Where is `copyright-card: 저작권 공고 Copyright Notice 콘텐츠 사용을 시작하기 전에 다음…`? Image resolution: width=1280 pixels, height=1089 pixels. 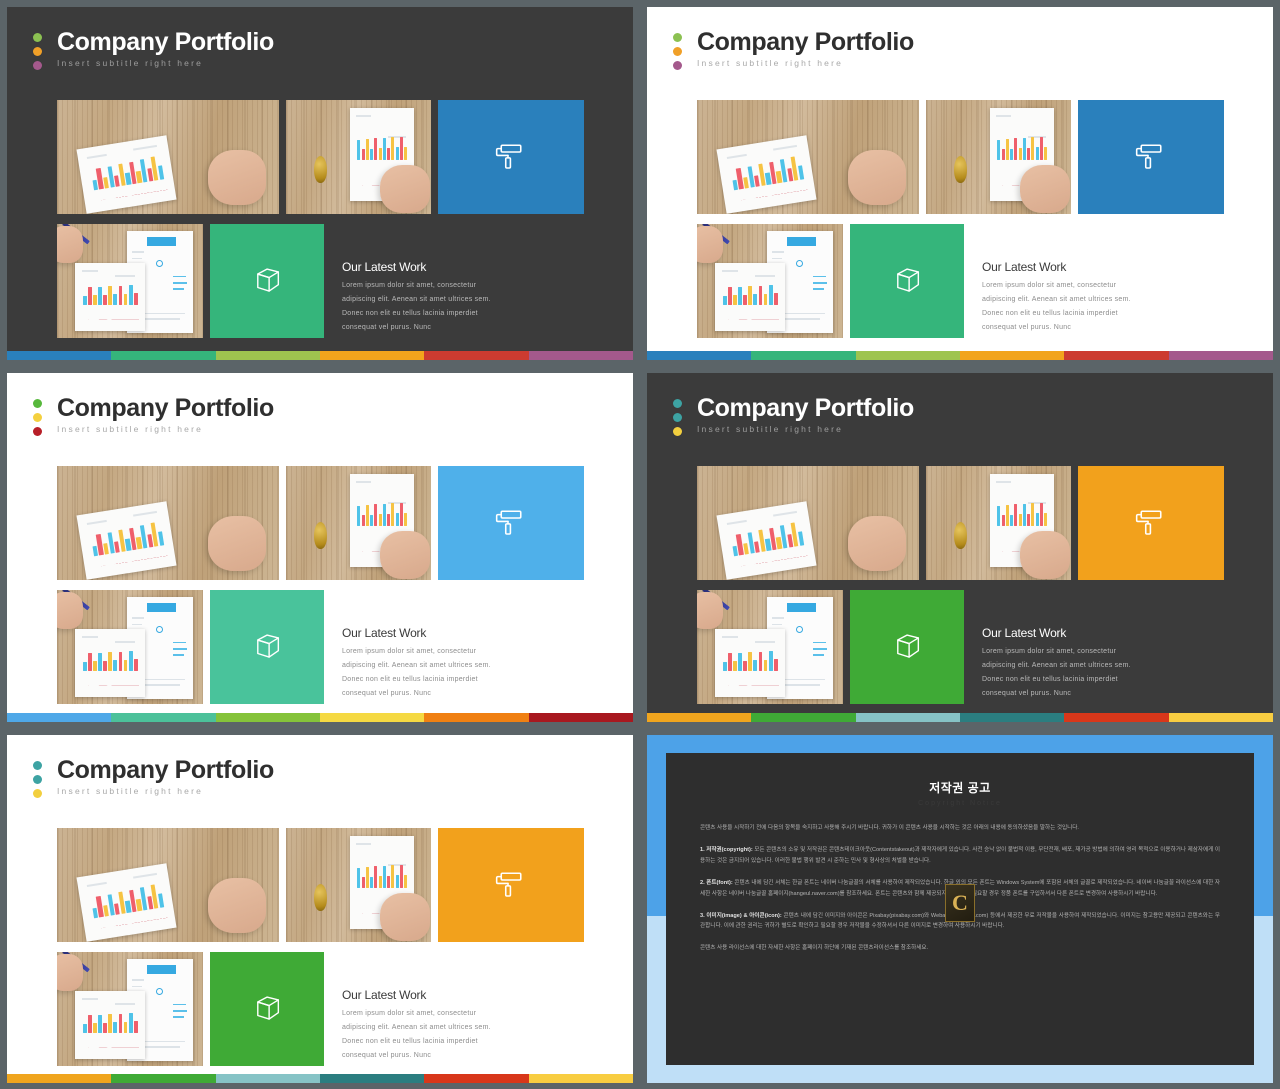 copyright-card: 저작권 공고 Copyright Notice 콘텐츠 사용을 시작하기 전에 다음… is located at coordinates (960, 909).